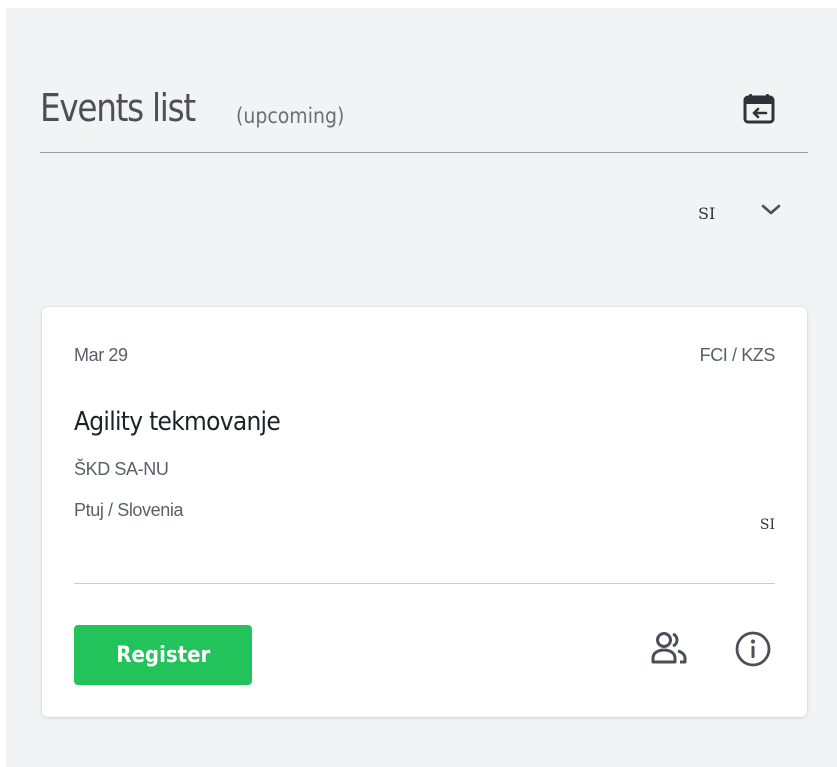 This screenshot has width=837, height=767. Describe the element at coordinates (177, 422) in the screenshot. I see `event-title: Agility tekmovanje` at that location.